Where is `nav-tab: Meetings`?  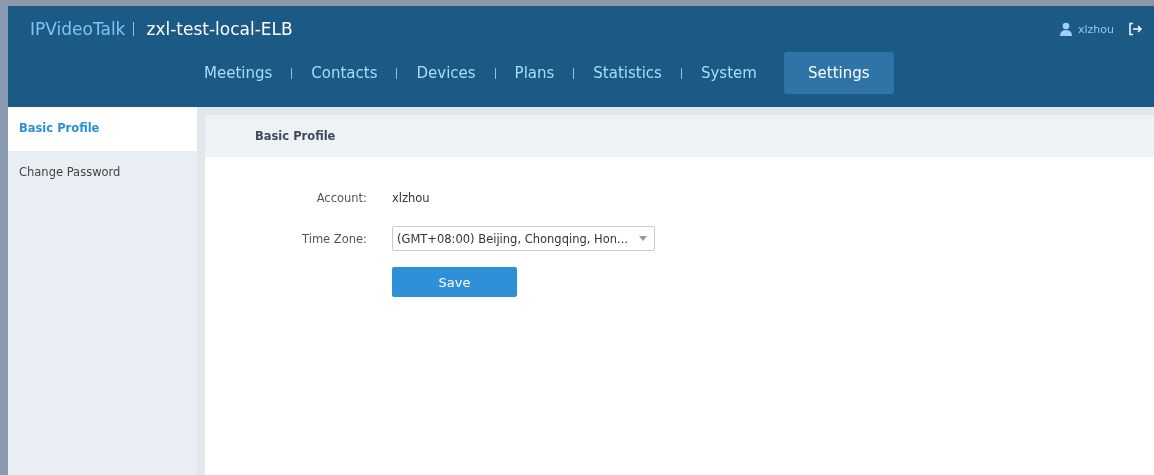
nav-tab: Meetings is located at coordinates (238, 73).